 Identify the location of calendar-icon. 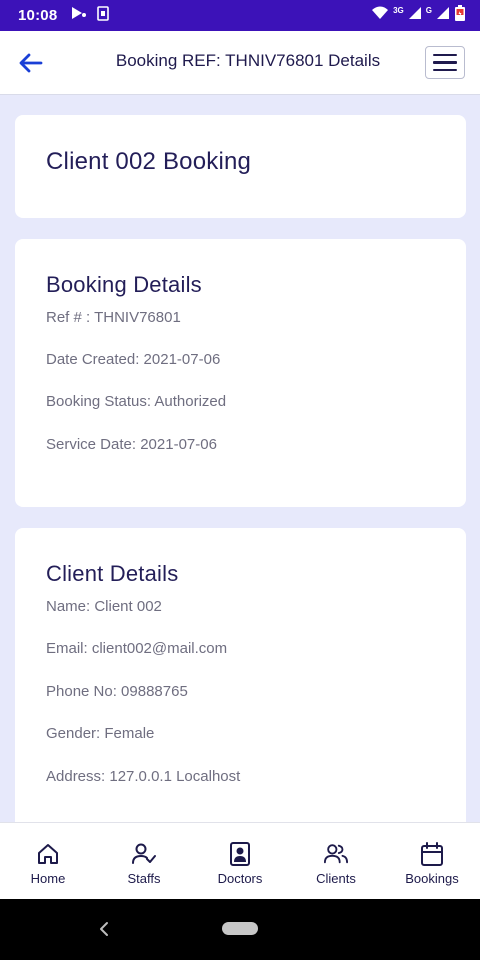
(432, 854).